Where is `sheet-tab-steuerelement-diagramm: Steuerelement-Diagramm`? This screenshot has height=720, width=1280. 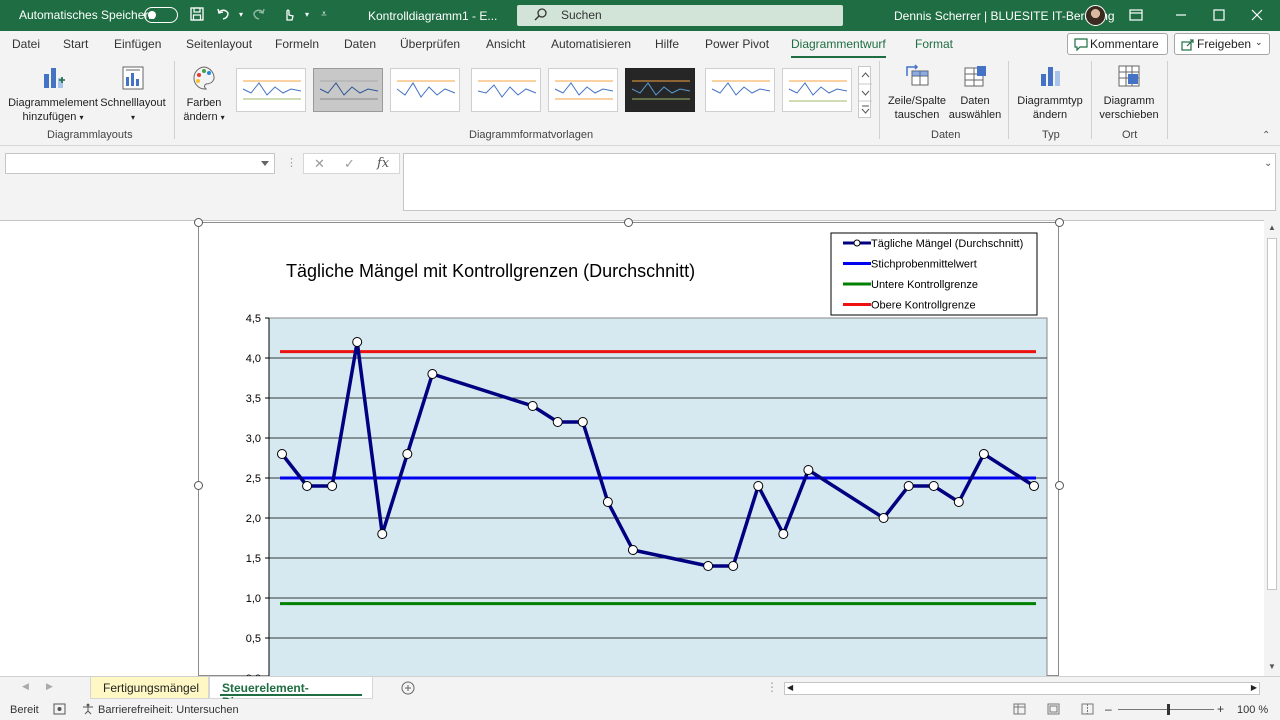 sheet-tab-steuerelement-diagramm: Steuerelement-Diagramm is located at coordinates (291, 693).